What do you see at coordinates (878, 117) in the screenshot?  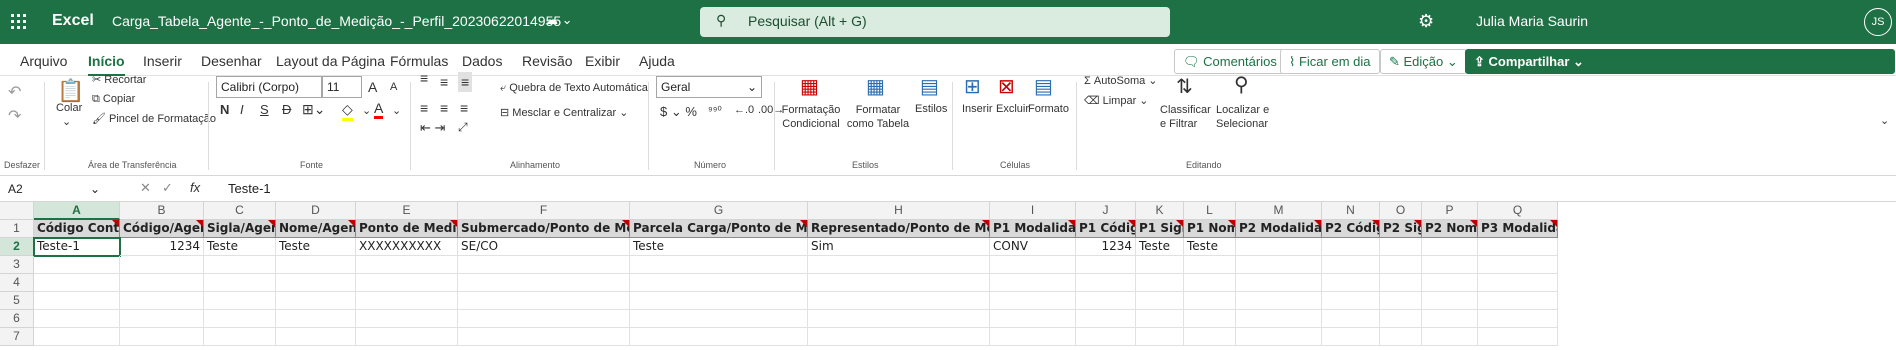 I see `format-as-table-button: Formatar como Tabela` at bounding box center [878, 117].